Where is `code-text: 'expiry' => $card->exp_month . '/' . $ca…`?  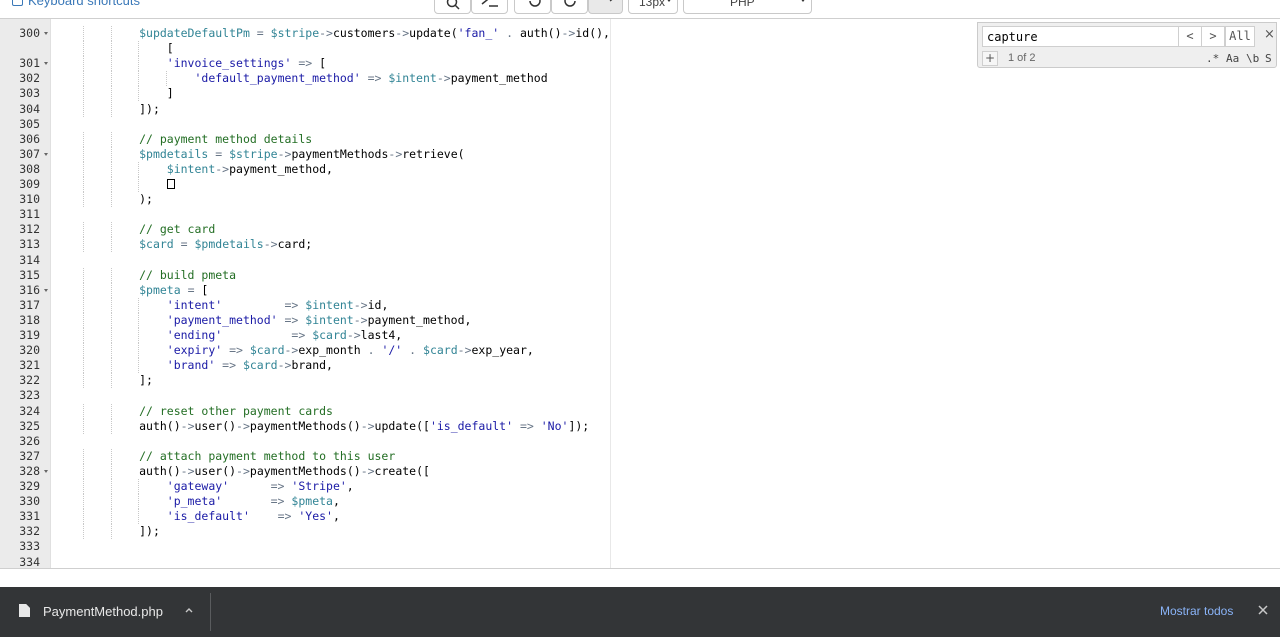
code-text: 'expiry' => $card->exp_month . '/' . $ca… is located at coordinates (295, 350).